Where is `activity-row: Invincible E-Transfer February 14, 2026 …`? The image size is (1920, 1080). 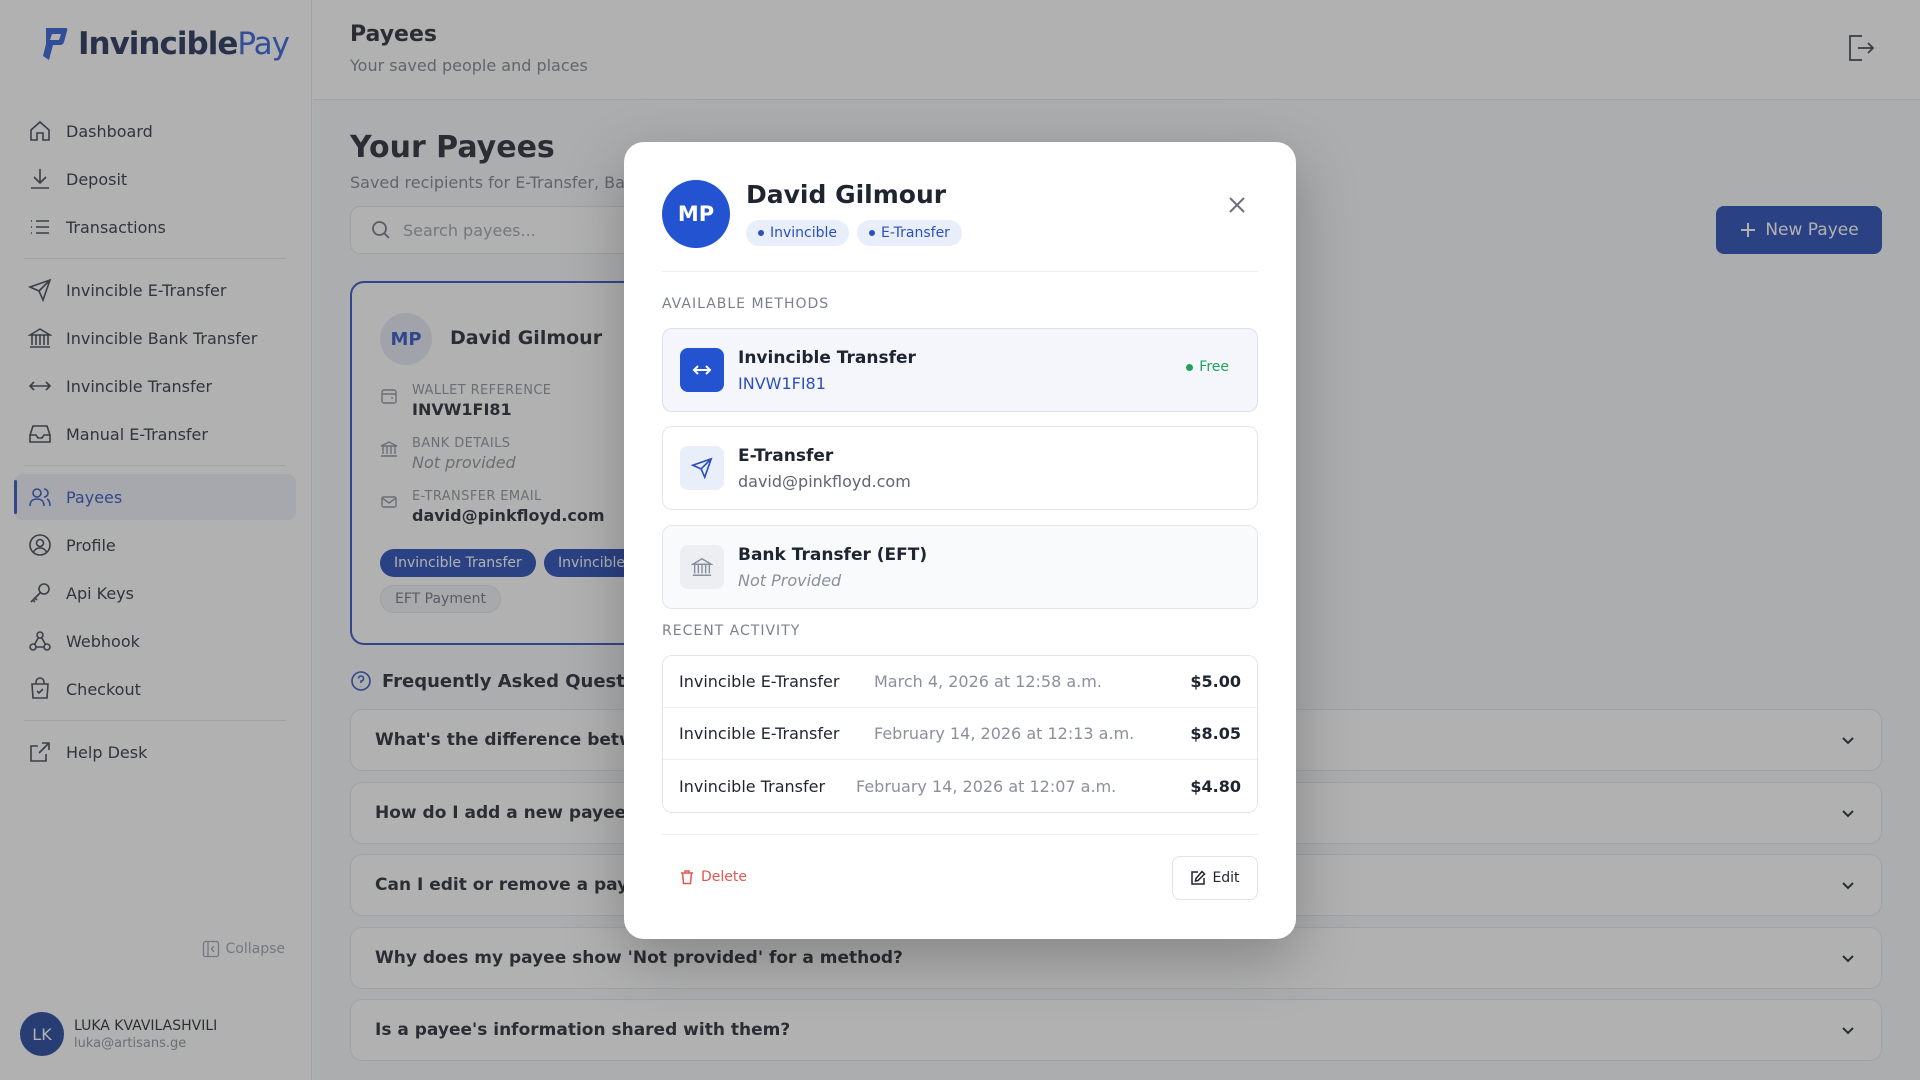 activity-row: Invincible E-Transfer February 14, 2026 … is located at coordinates (960, 734).